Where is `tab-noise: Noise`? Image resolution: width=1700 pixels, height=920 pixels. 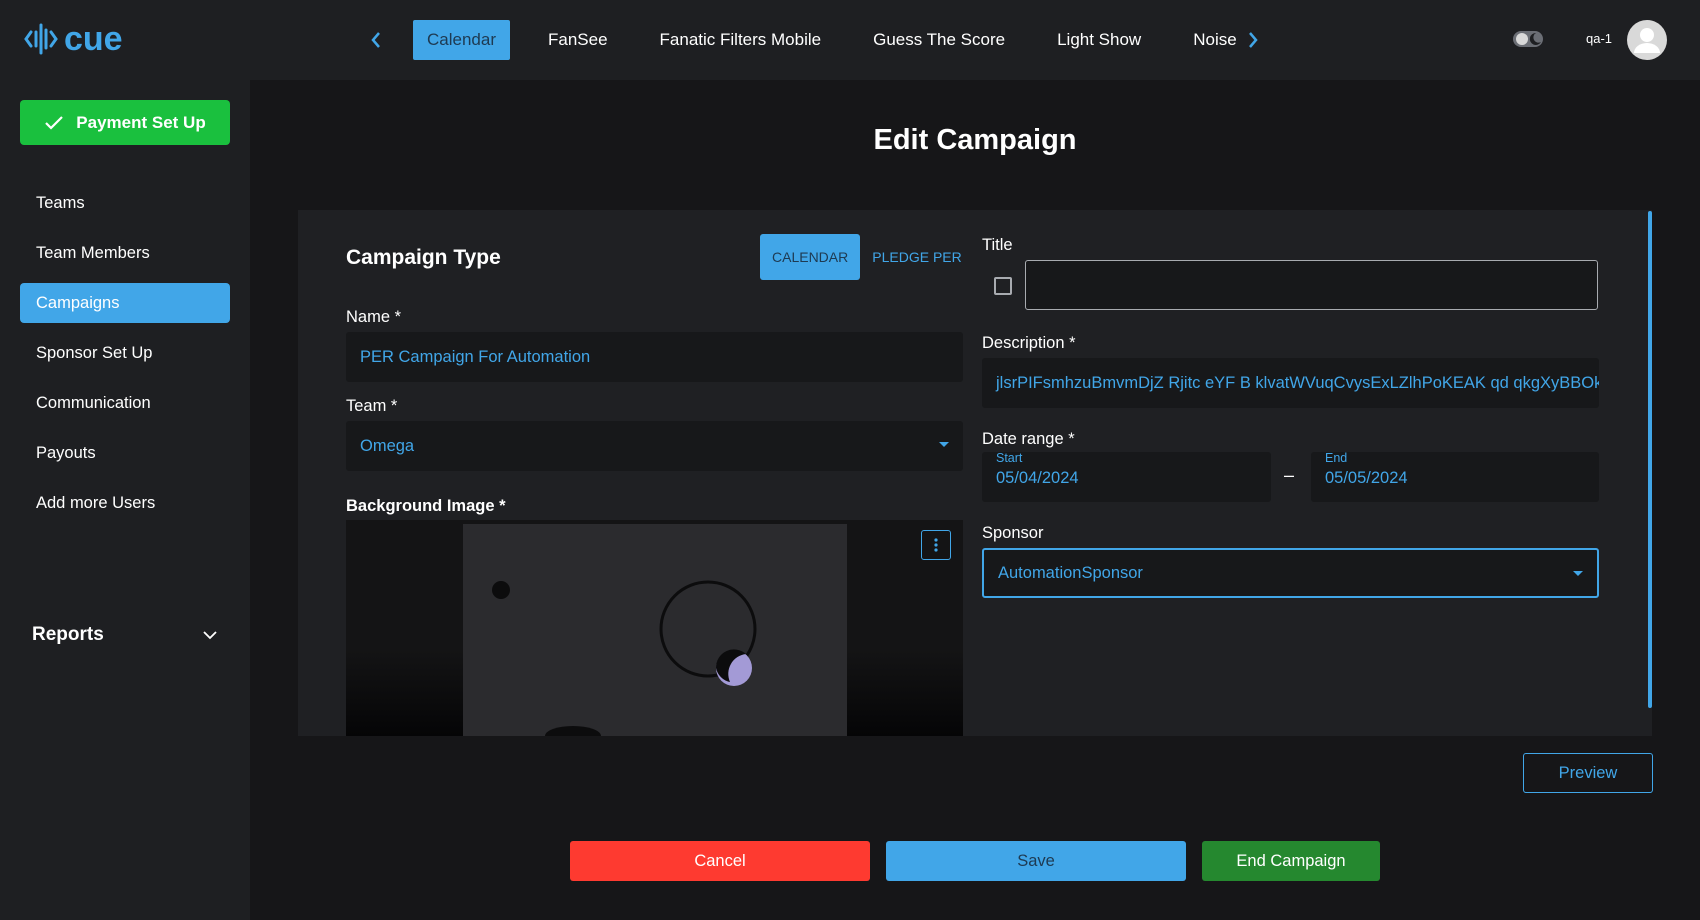
tab-noise: Noise is located at coordinates (1207, 40).